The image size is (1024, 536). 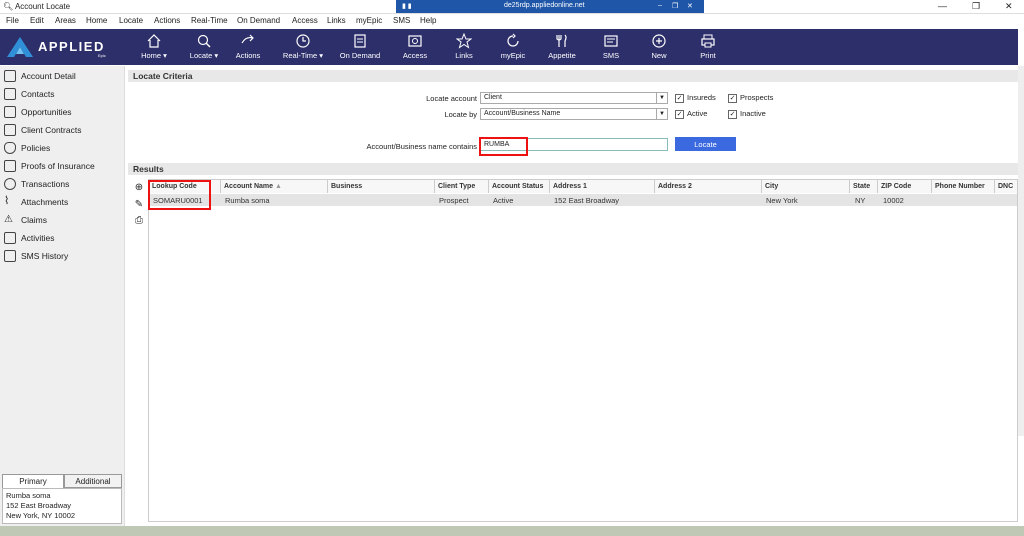 What do you see at coordinates (697, 113) in the screenshot?
I see `active-label: Active` at bounding box center [697, 113].